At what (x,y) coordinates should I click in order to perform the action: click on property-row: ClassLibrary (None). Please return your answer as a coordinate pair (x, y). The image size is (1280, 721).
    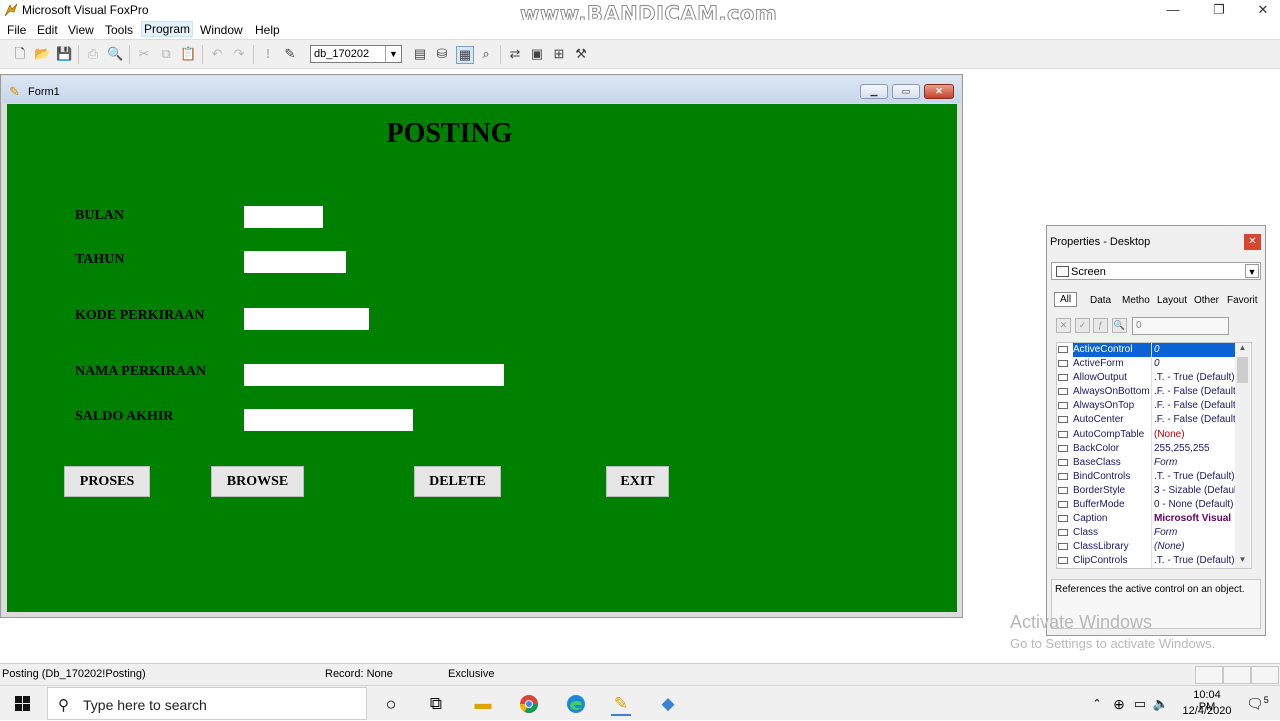
    Looking at the image, I should click on (1154, 547).